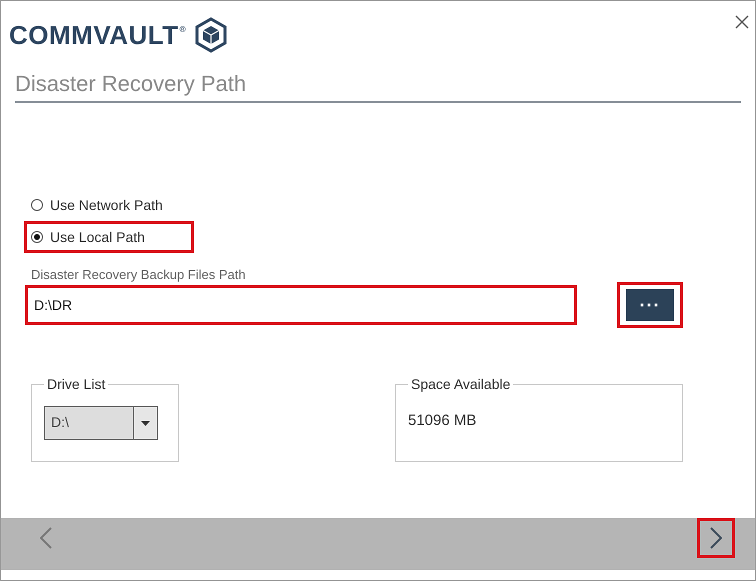  What do you see at coordinates (101, 423) in the screenshot?
I see `drive-dropdown: D:\` at bounding box center [101, 423].